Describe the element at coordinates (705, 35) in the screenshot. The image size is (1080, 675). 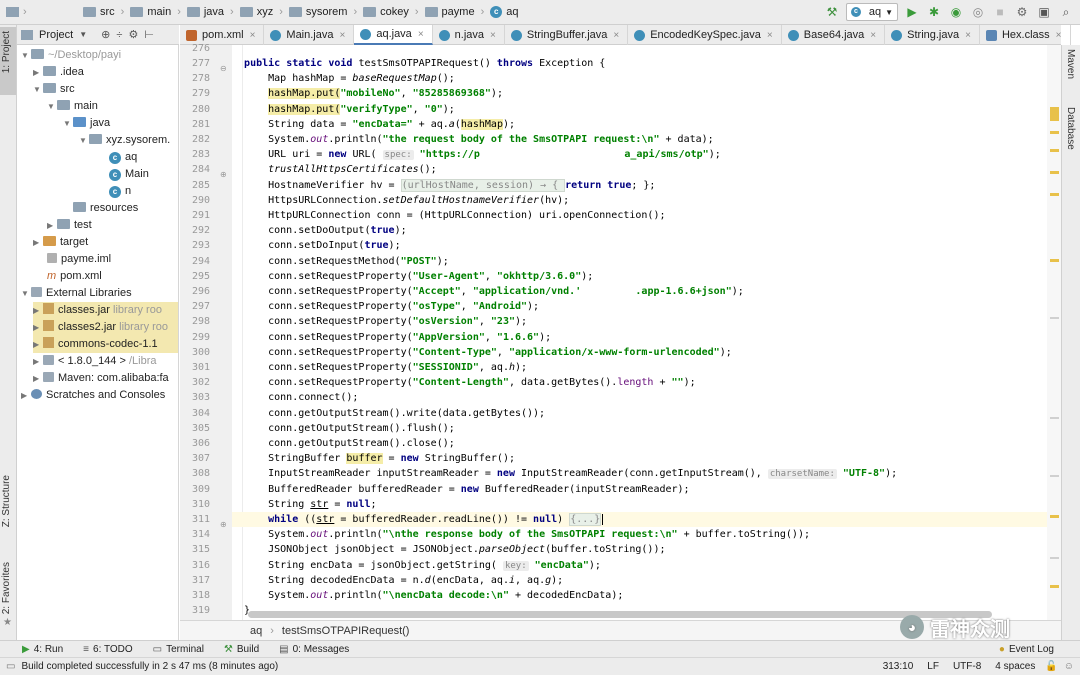
I see `tab-encodedkeyspec-java: EncodedKeySpec.java ×` at that location.